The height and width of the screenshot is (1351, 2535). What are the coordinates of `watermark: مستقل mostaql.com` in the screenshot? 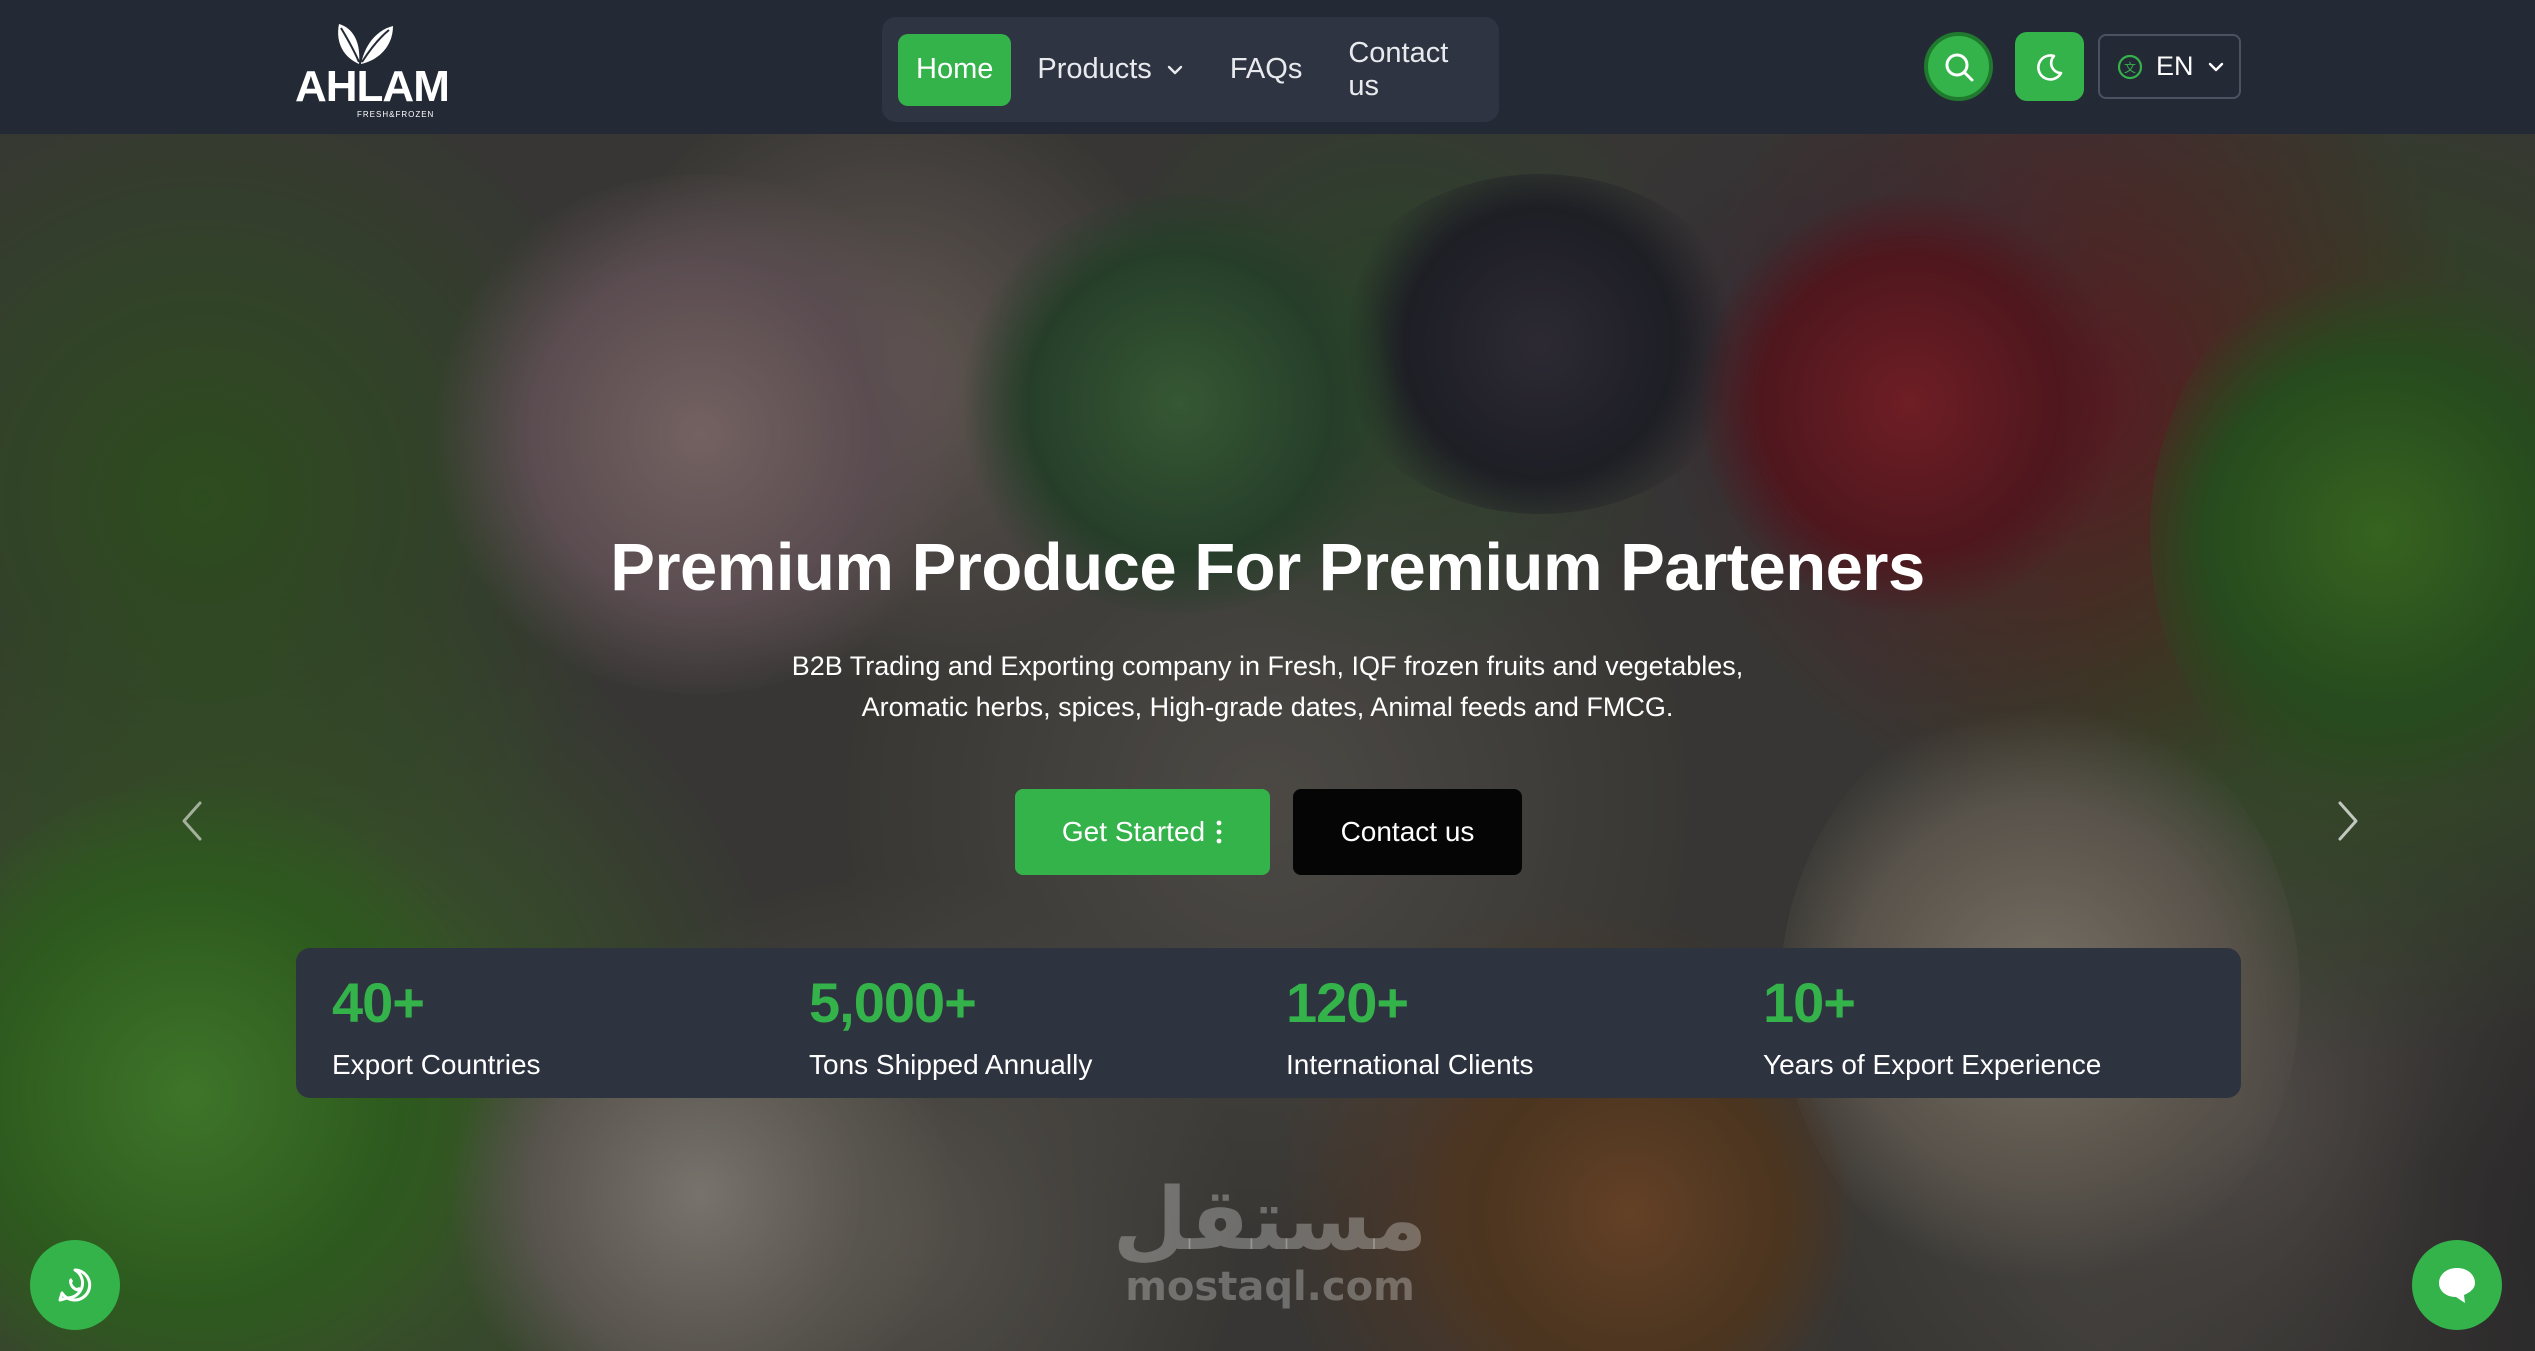 It's located at (1270, 1242).